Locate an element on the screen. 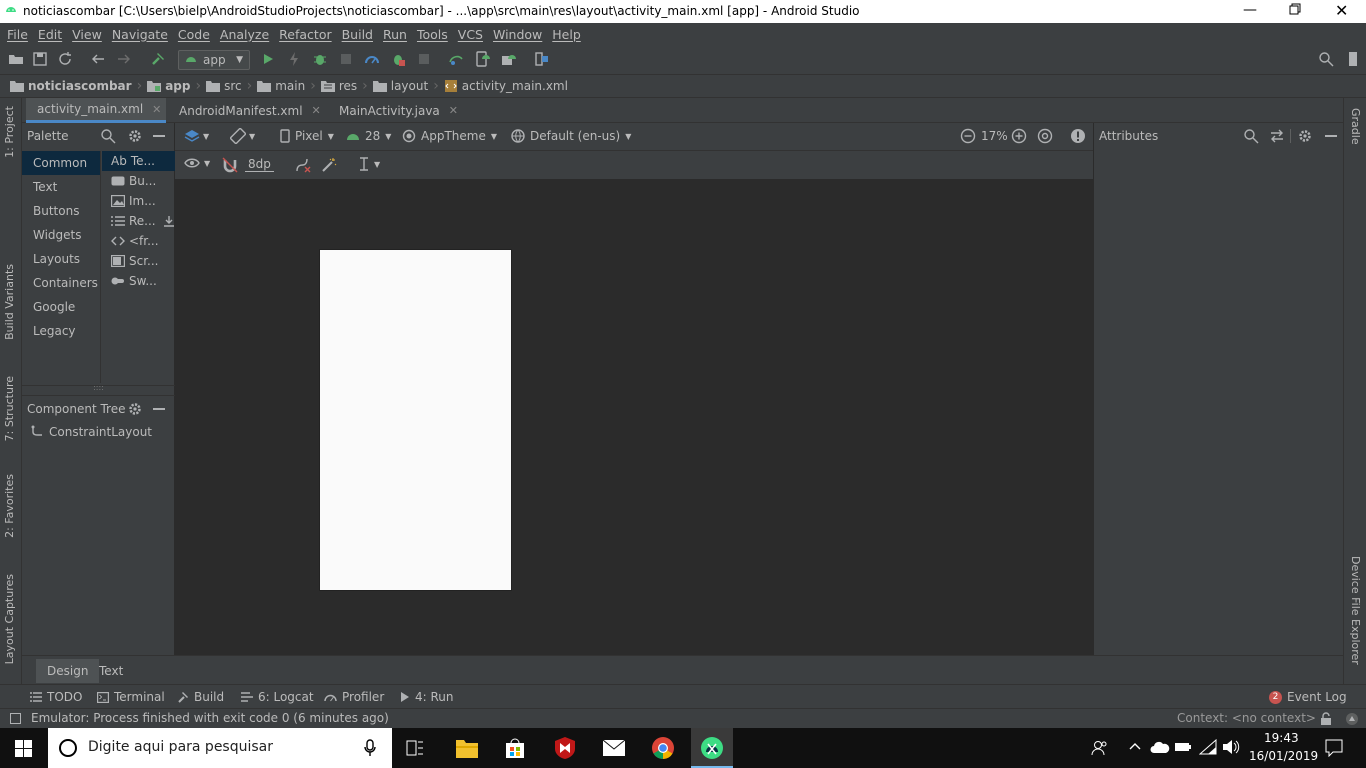  category-legacy: Legacy is located at coordinates (61, 331).